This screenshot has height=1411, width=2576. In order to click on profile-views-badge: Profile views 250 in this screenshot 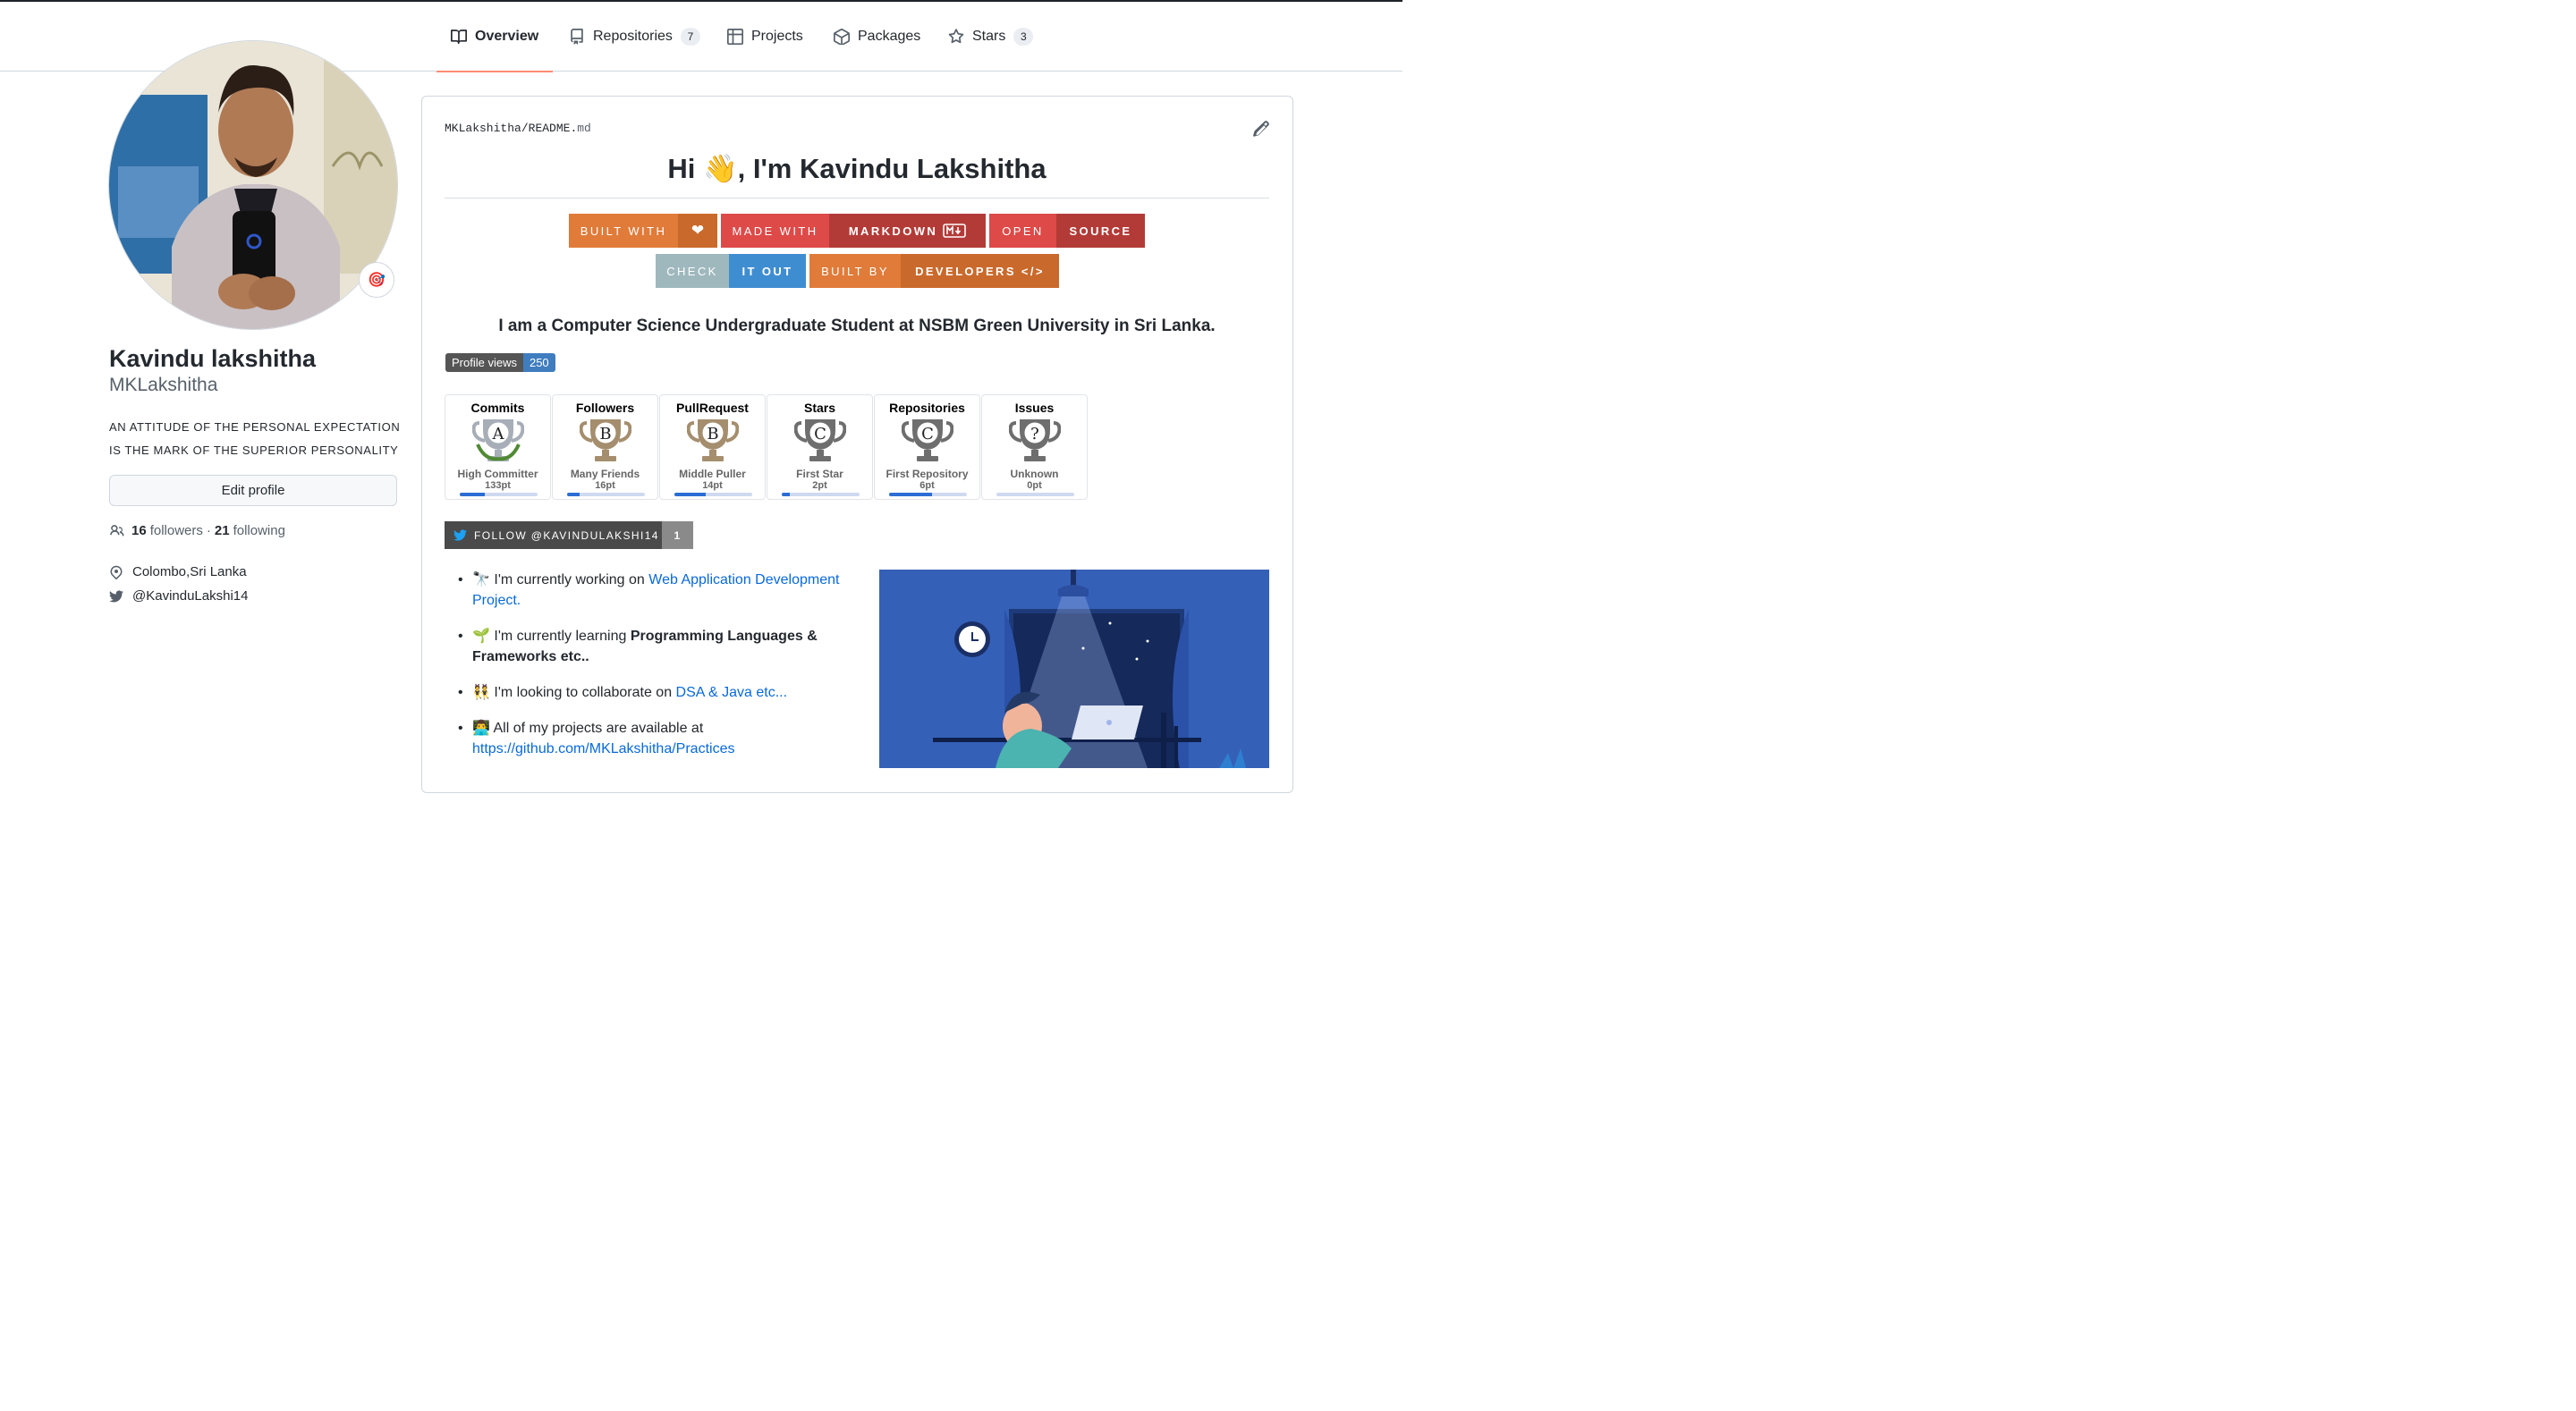, I will do `click(500, 363)`.